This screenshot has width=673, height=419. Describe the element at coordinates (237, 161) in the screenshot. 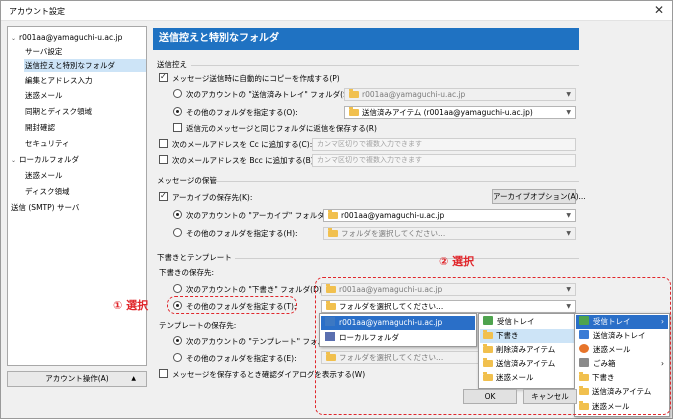

I see `bcc-row: 次のメールアドレスを Bcc に追加する(B):` at that location.